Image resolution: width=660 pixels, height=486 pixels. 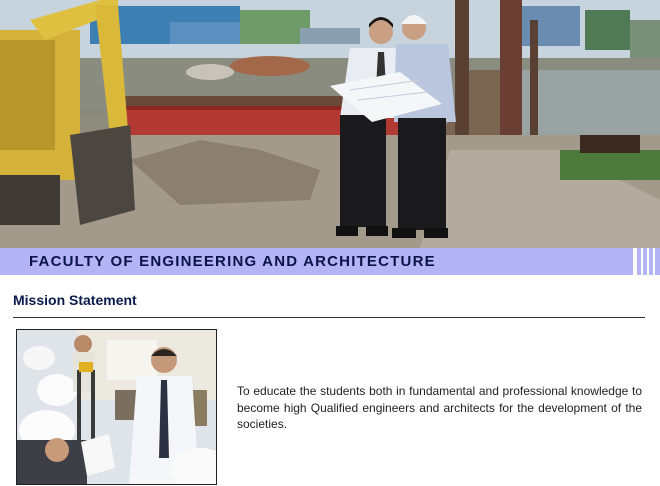 I want to click on engineers-classroom-illustration, so click(x=116, y=407).